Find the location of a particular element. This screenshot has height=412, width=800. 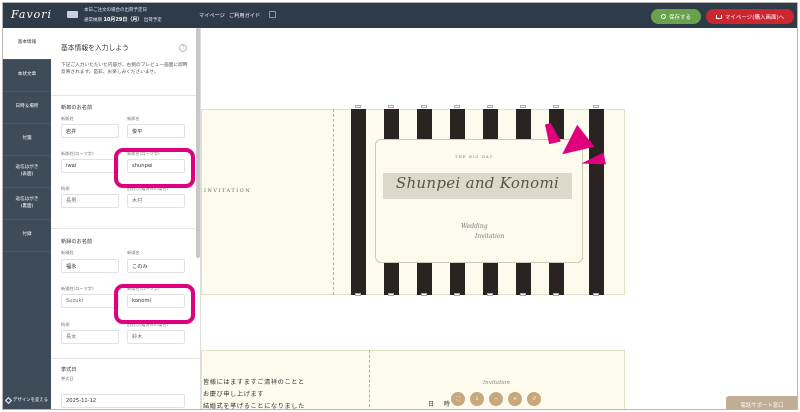

bride-last-roman-input is located at coordinates (90, 301).